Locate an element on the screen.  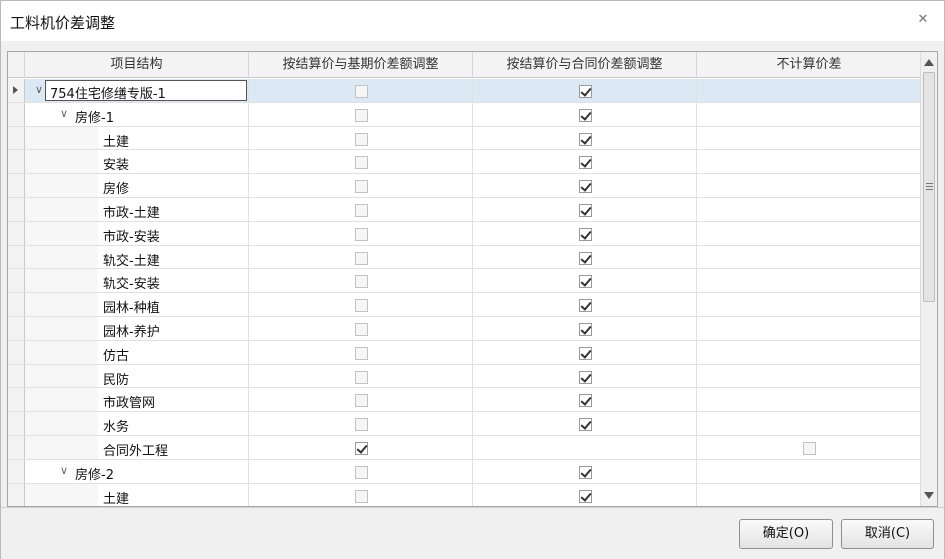
table-row: 水务 is located at coordinates (465, 424).